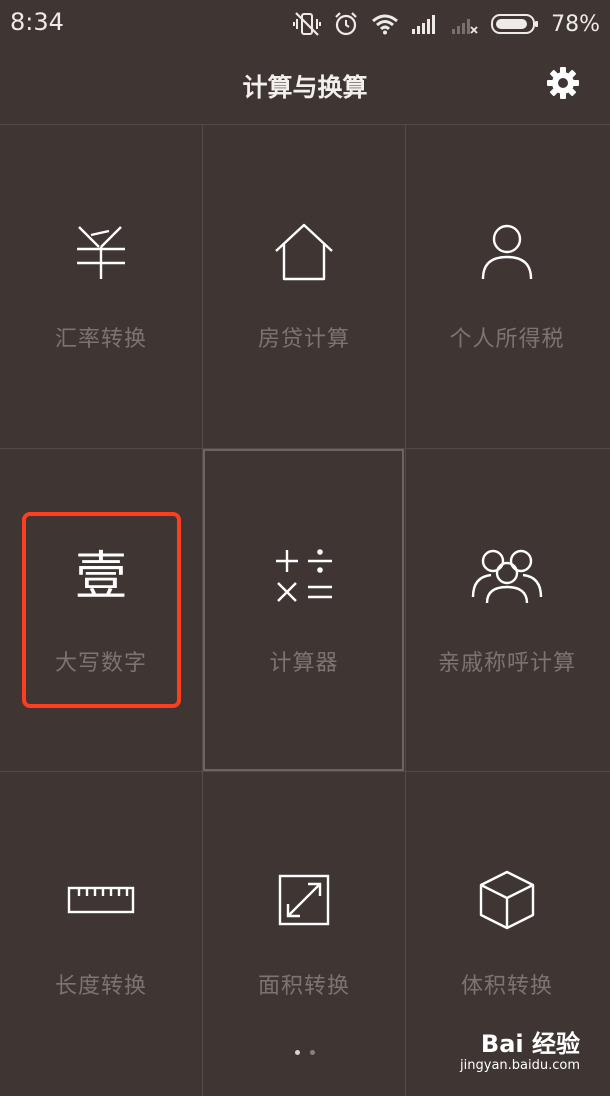 This screenshot has height=1096, width=610. Describe the element at coordinates (101, 253) in the screenshot. I see `yen-icon` at that location.